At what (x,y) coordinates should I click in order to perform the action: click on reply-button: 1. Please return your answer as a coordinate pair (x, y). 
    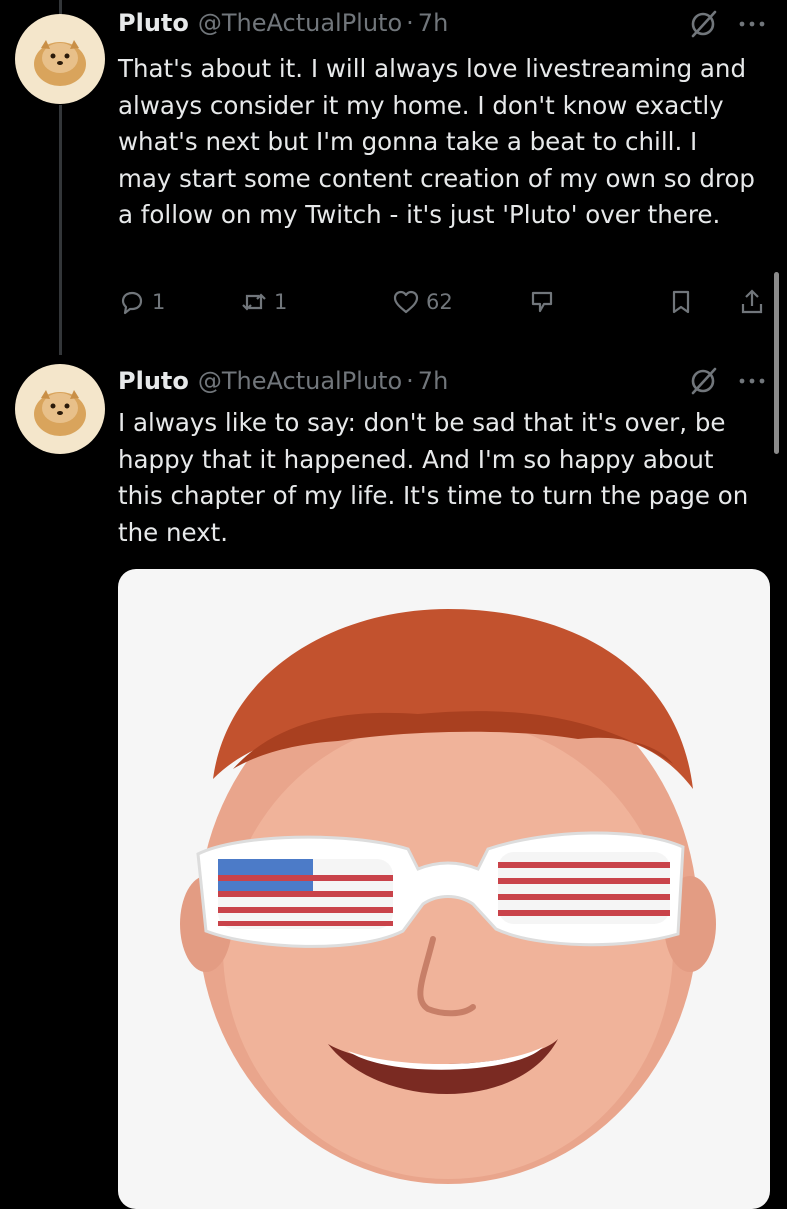
    Looking at the image, I should click on (141, 302).